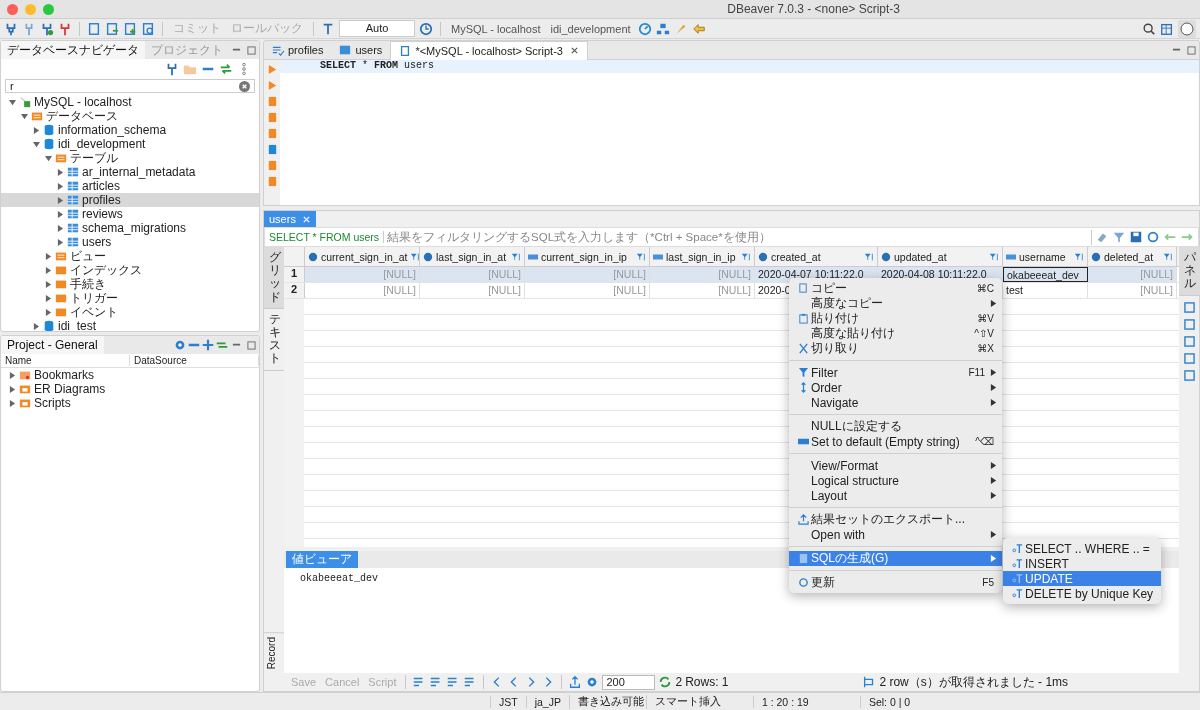 Image resolution: width=1200 pixels, height=710 pixels. I want to click on tree-item: information_schema, so click(130, 130).